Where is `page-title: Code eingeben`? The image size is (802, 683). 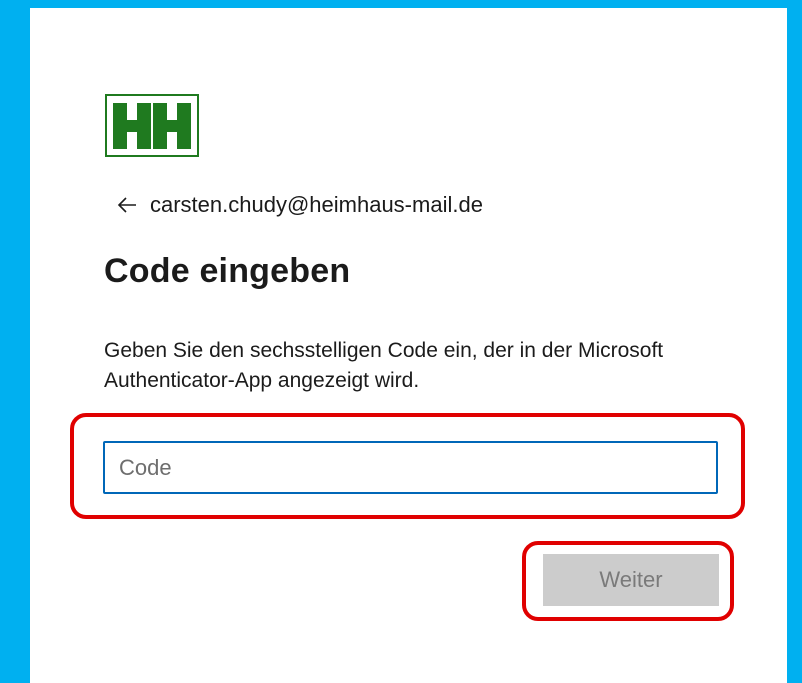 page-title: Code eingeben is located at coordinates (227, 271).